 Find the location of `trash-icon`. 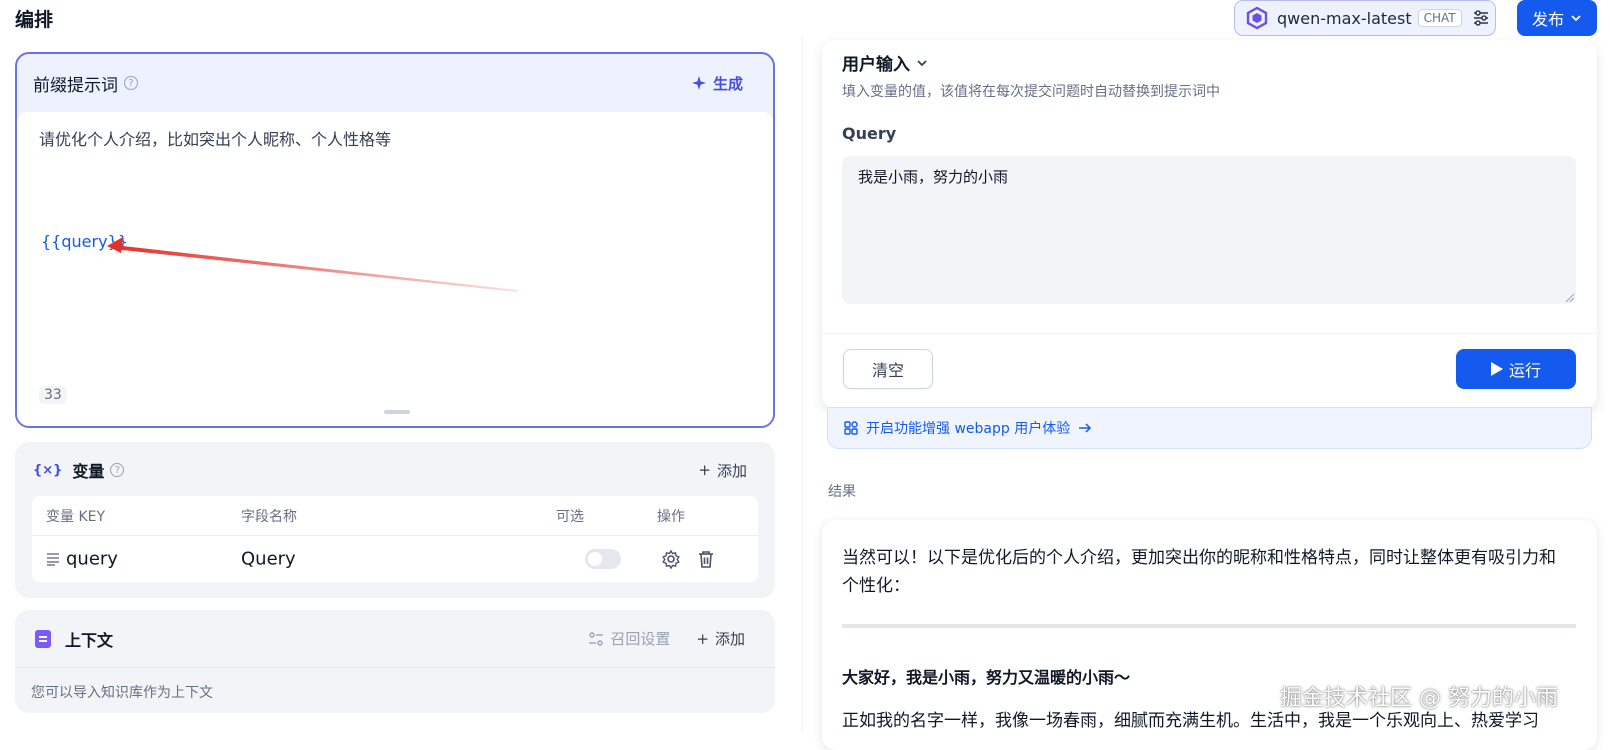

trash-icon is located at coordinates (706, 559).